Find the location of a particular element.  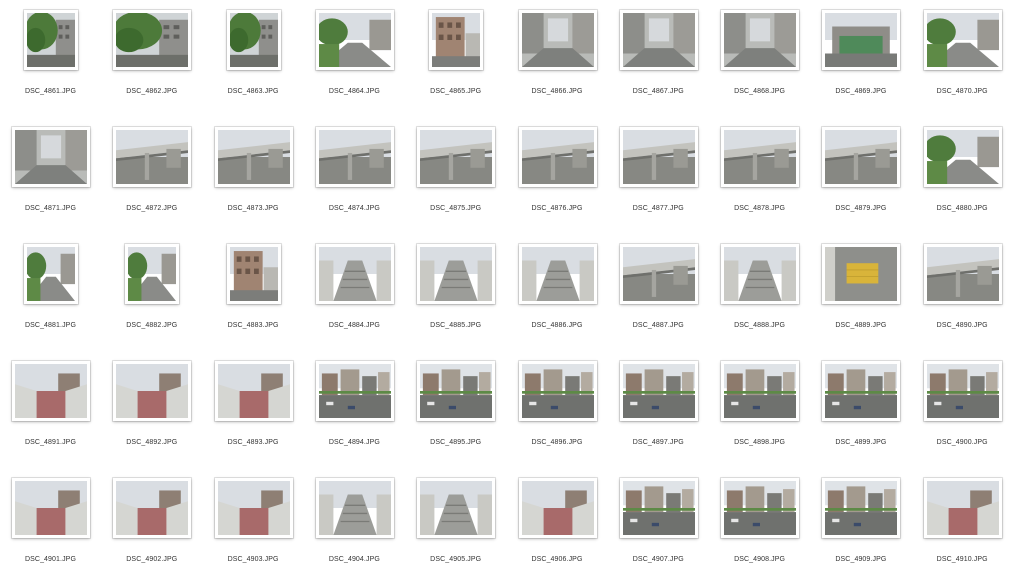

file-cell: DSC_4865.JPG is located at coordinates (455, 58).